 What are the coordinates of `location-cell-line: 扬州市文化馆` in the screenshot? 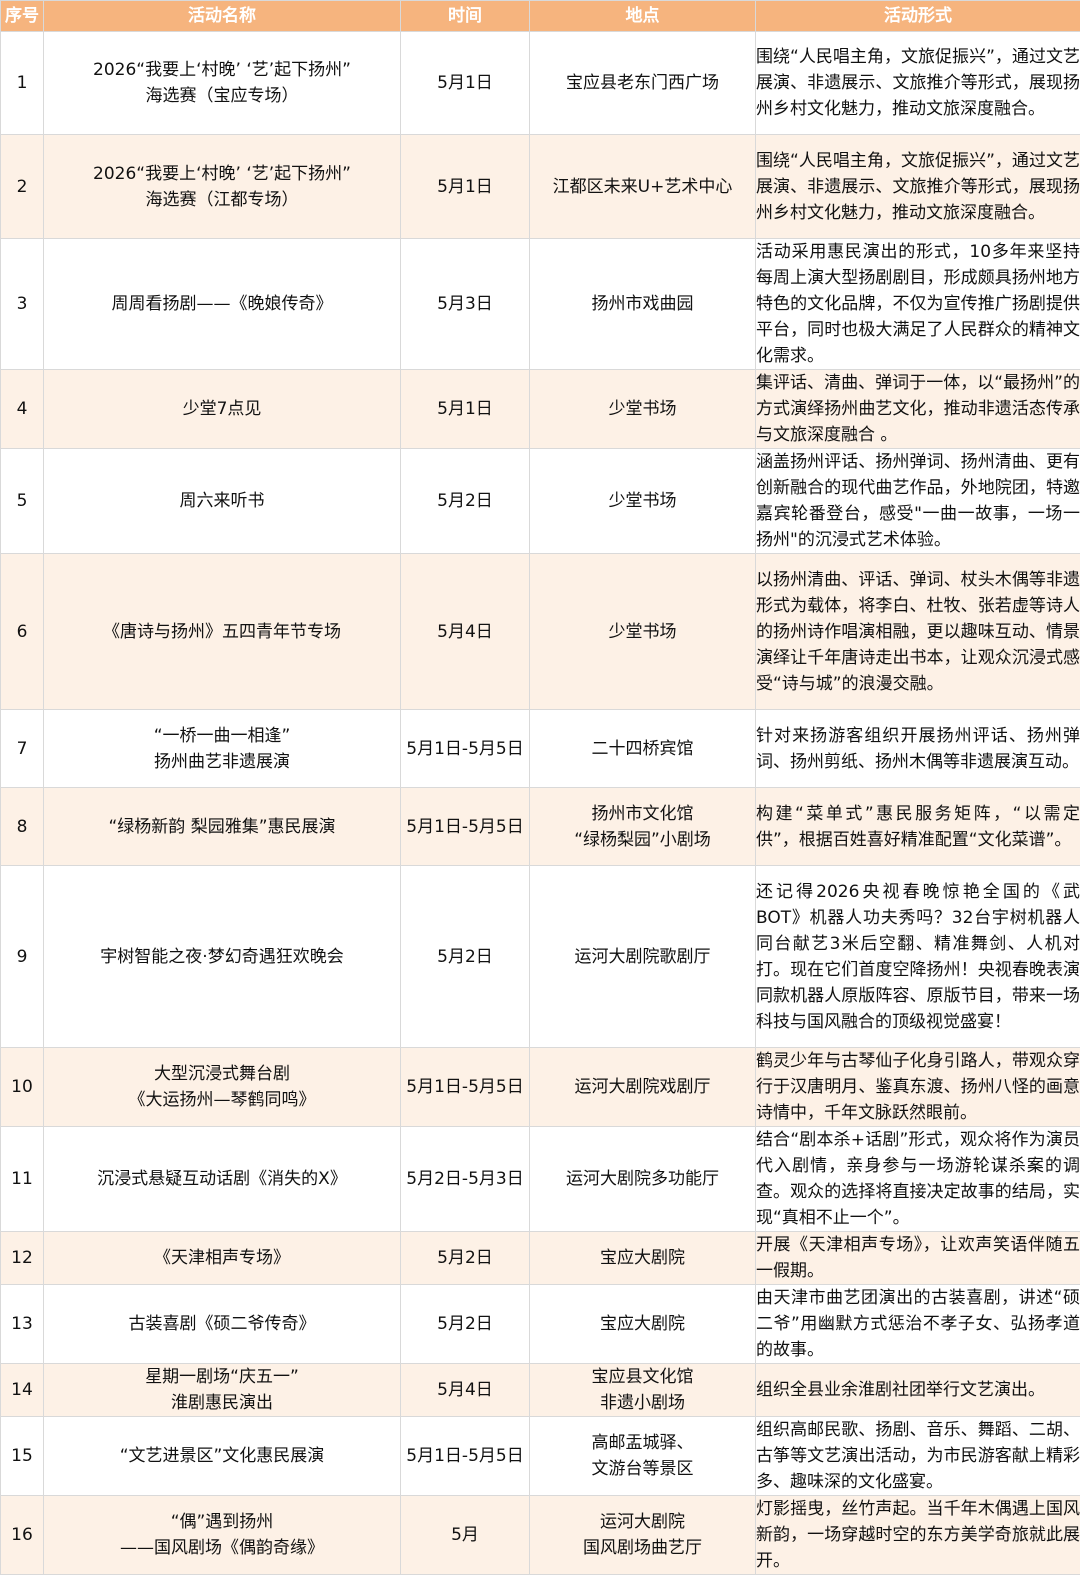 It's located at (642, 814).